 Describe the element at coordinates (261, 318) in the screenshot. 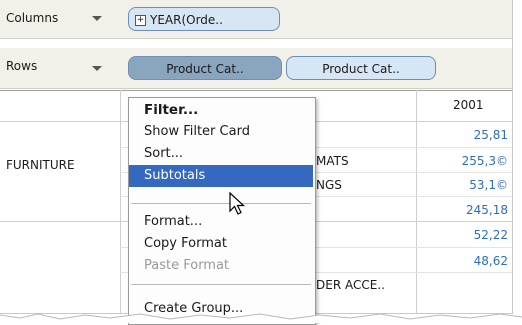

I see `torn-edge-decoration` at that location.